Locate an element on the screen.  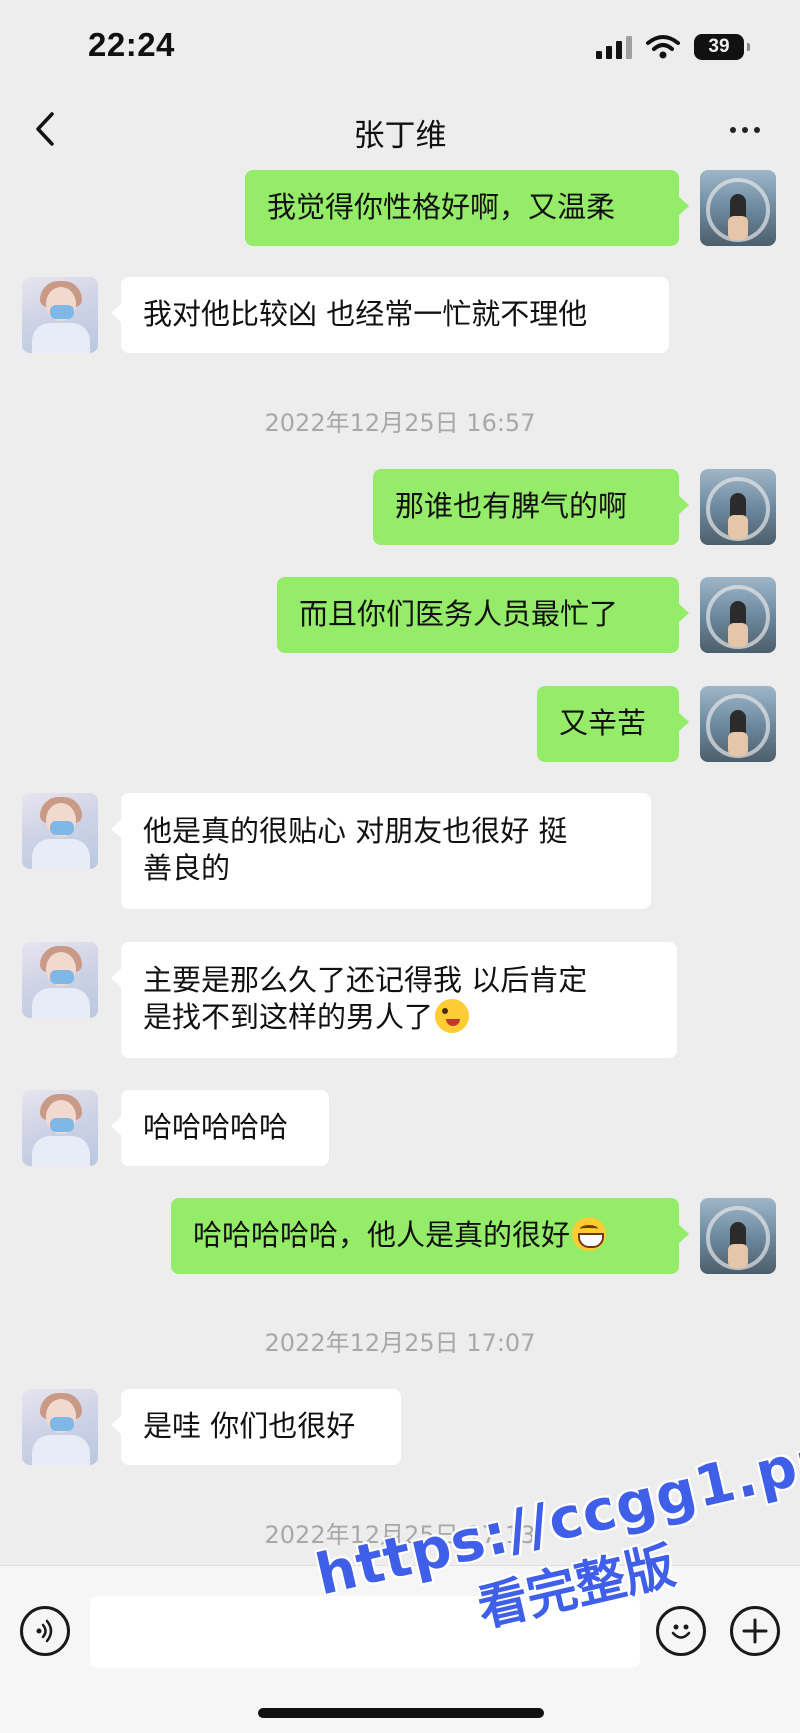
voice-input-button is located at coordinates (45, 1631).